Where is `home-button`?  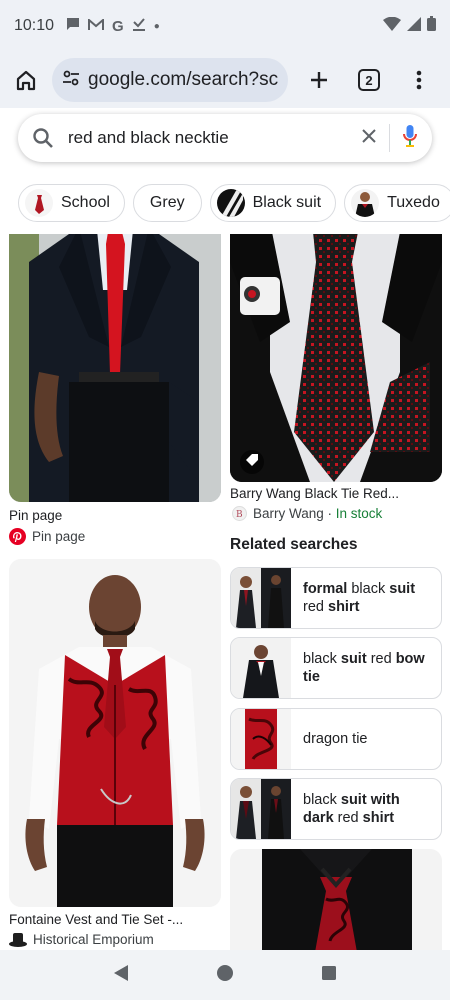 home-button is located at coordinates (26, 80).